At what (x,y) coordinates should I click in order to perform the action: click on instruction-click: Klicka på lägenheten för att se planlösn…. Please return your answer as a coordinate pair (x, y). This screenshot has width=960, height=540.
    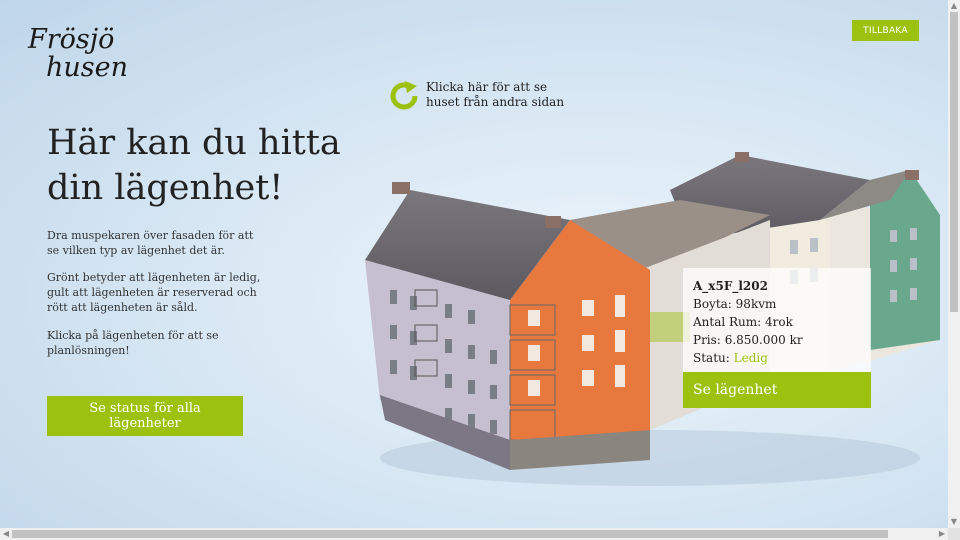
    Looking at the image, I should click on (133, 343).